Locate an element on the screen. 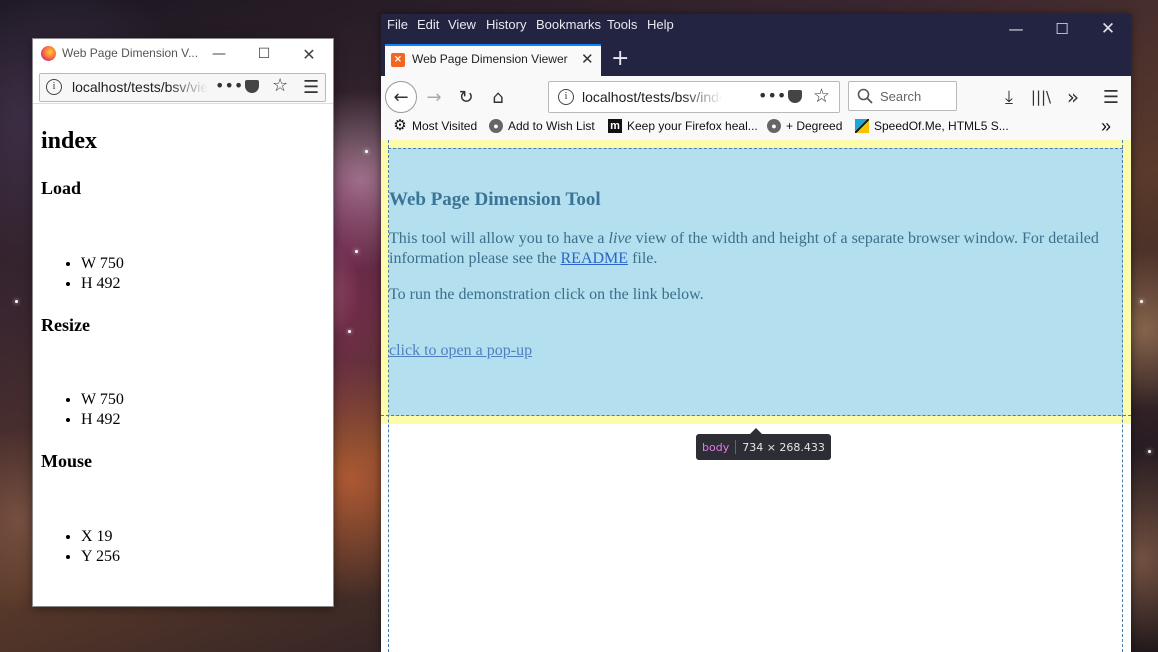 The image size is (1158, 652). paragraph-text: file. is located at coordinates (643, 258).